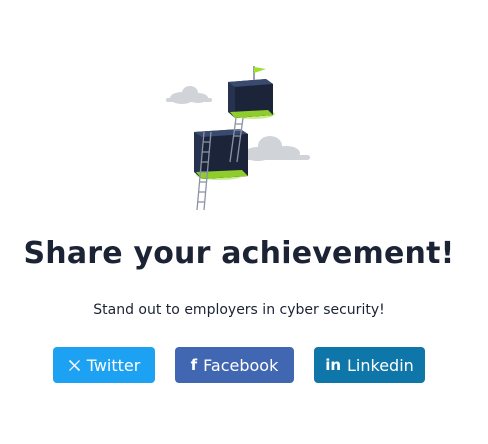 The image size is (488, 444). What do you see at coordinates (333, 364) in the screenshot?
I see `linkedin-icon: in` at bounding box center [333, 364].